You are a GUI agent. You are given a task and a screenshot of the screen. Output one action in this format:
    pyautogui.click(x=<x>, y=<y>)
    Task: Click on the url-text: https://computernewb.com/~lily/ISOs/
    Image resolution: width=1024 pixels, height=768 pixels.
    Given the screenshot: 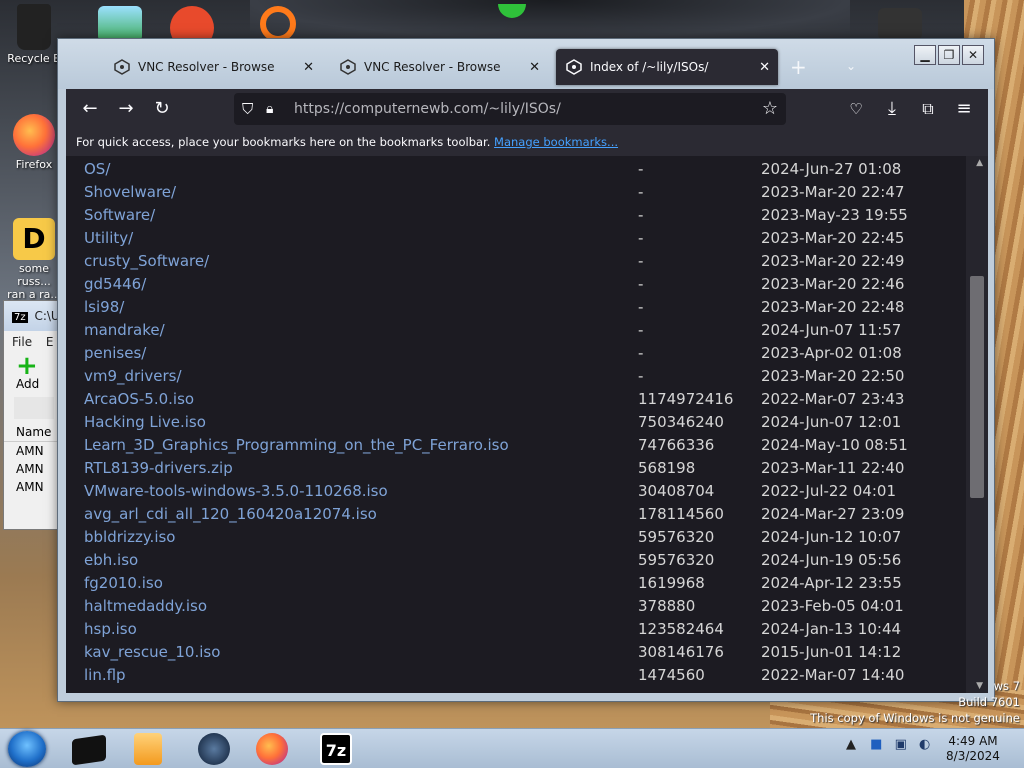 What is the action you would take?
    pyautogui.click(x=427, y=109)
    